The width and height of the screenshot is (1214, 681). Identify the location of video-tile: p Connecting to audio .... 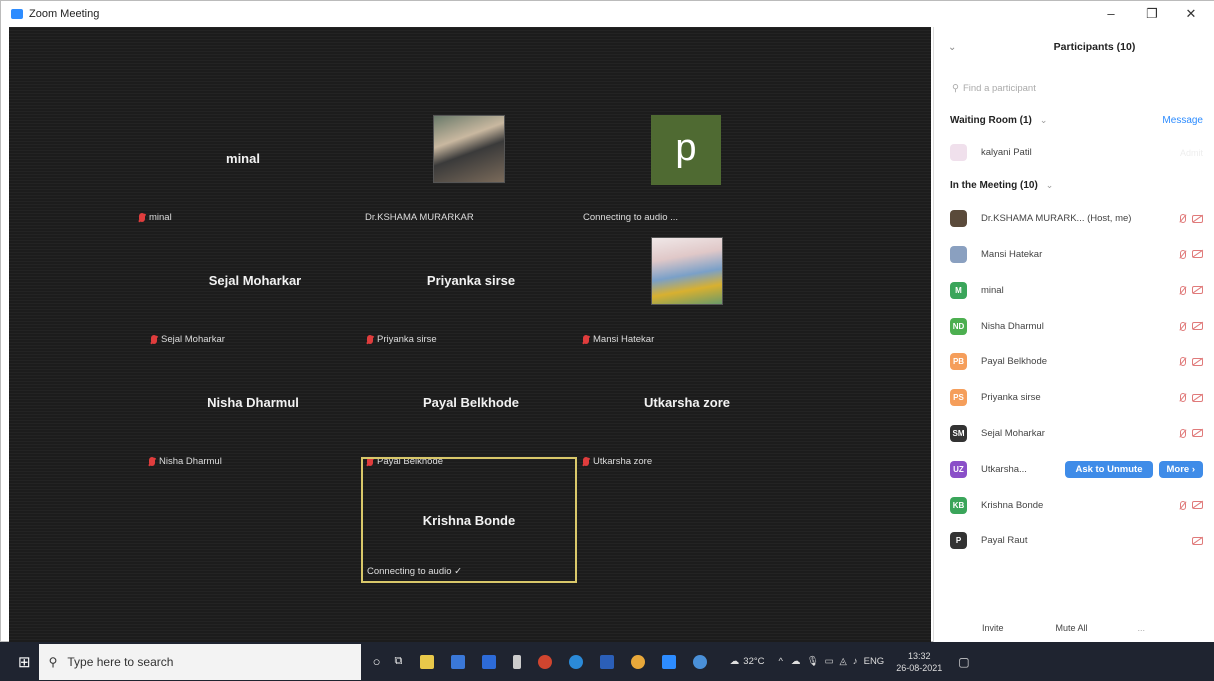
(687, 167).